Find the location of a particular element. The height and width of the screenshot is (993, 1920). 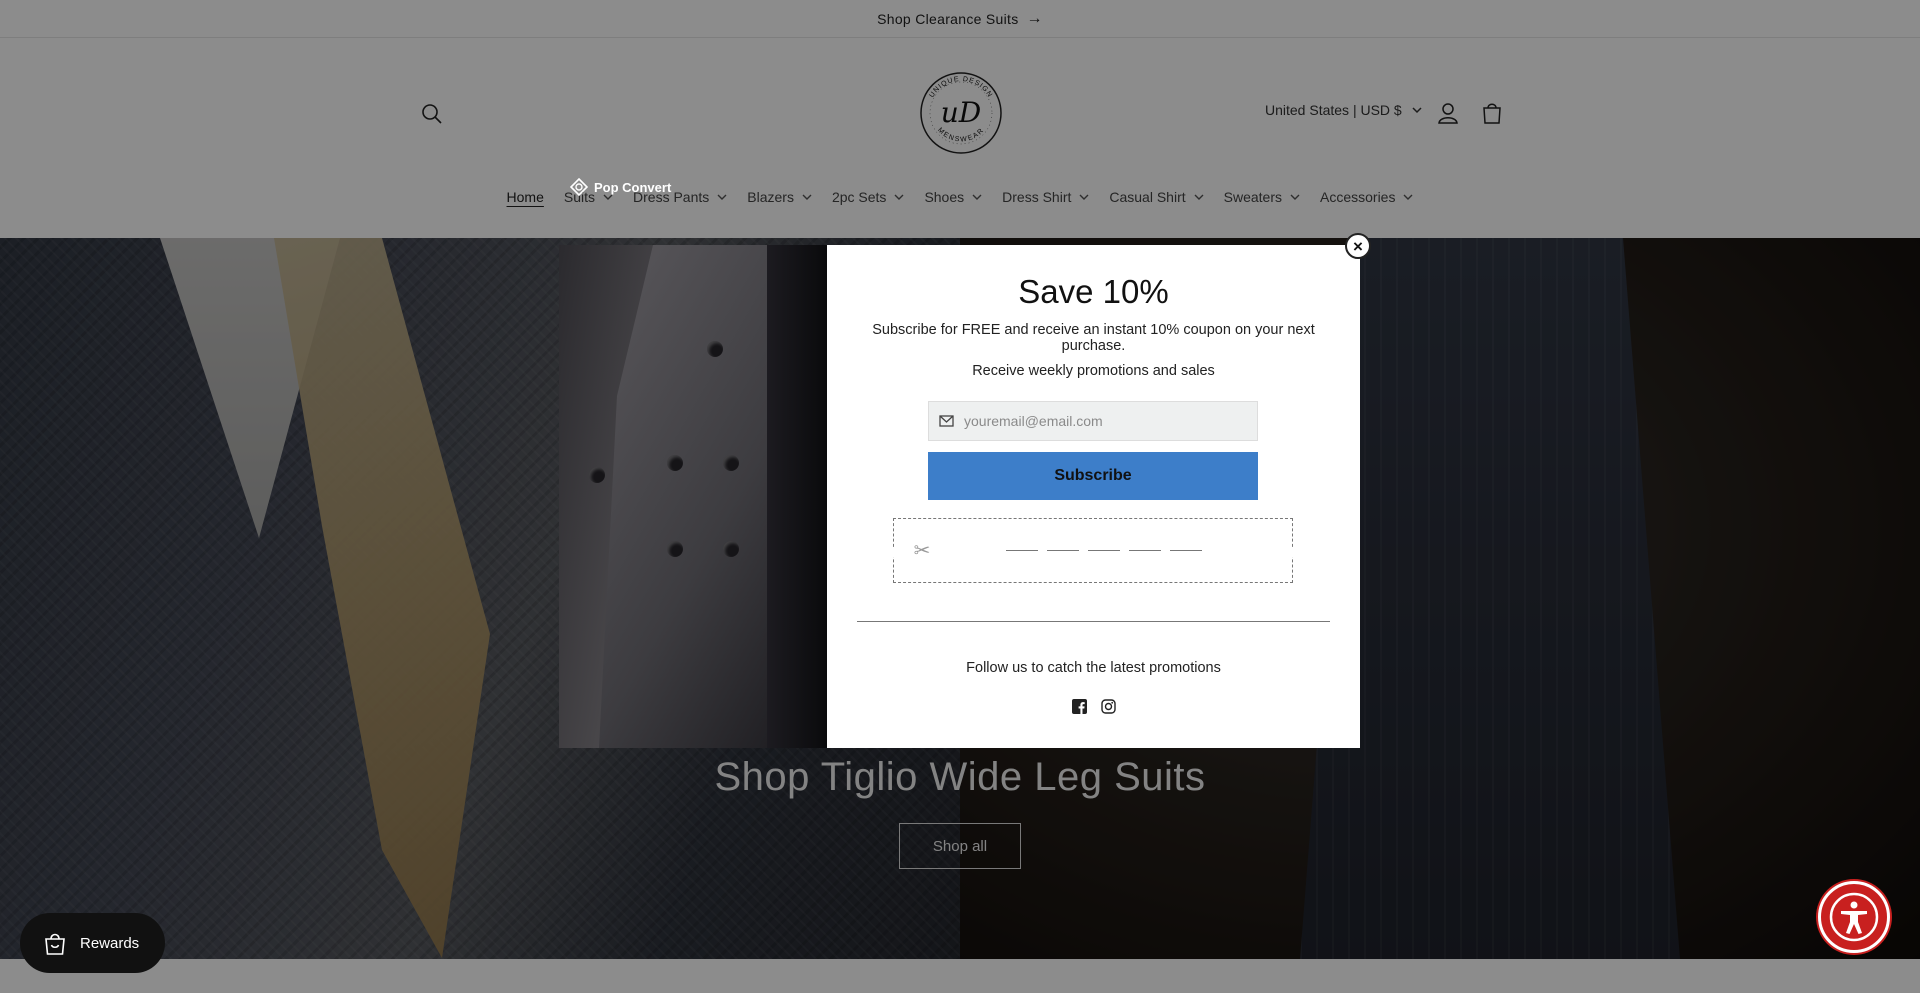

accessibility-icon is located at coordinates (1854, 917).